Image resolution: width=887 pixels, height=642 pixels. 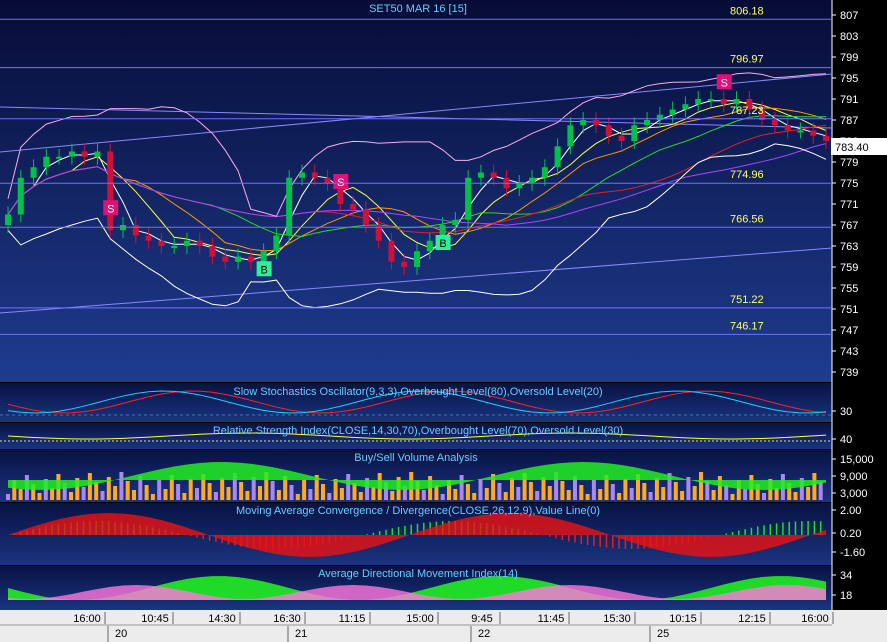 I want to click on sub-tick-label: 9,000, so click(x=854, y=477).